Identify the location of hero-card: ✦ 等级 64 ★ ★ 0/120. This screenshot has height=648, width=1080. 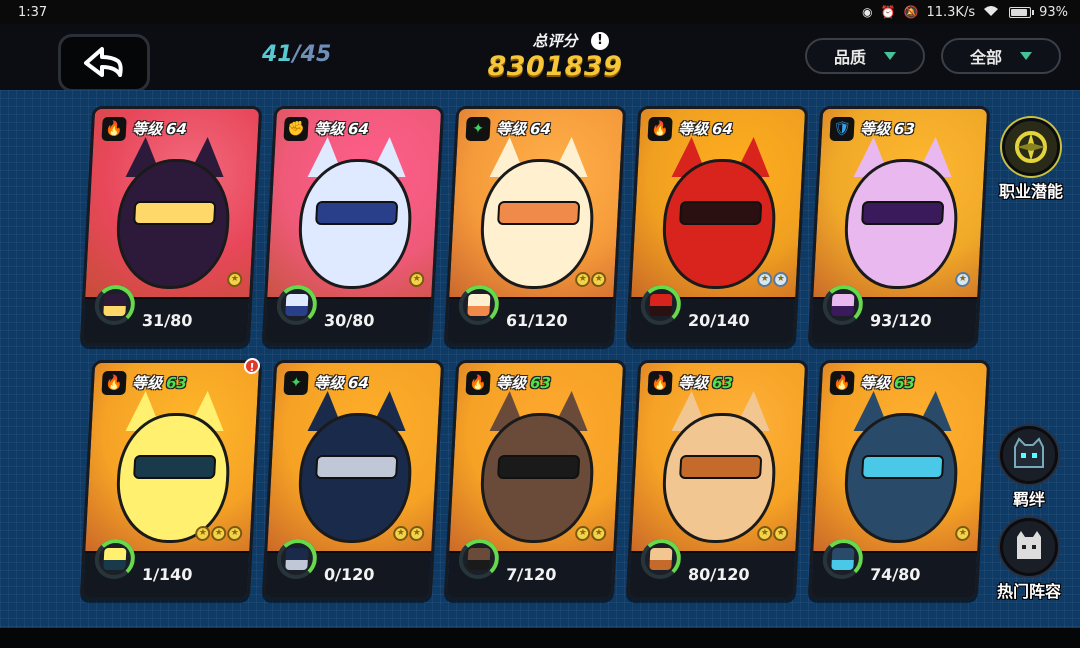
(353, 480).